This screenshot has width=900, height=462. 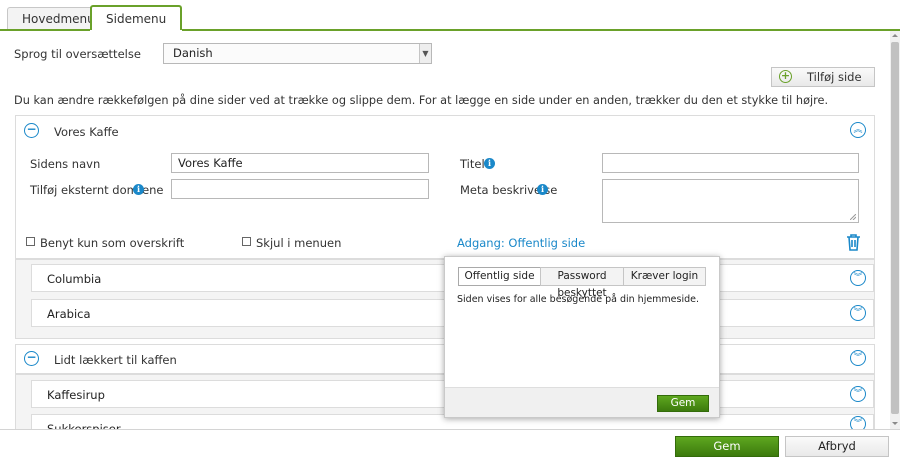 I want to click on subpage-title: Columbia, so click(x=74, y=279).